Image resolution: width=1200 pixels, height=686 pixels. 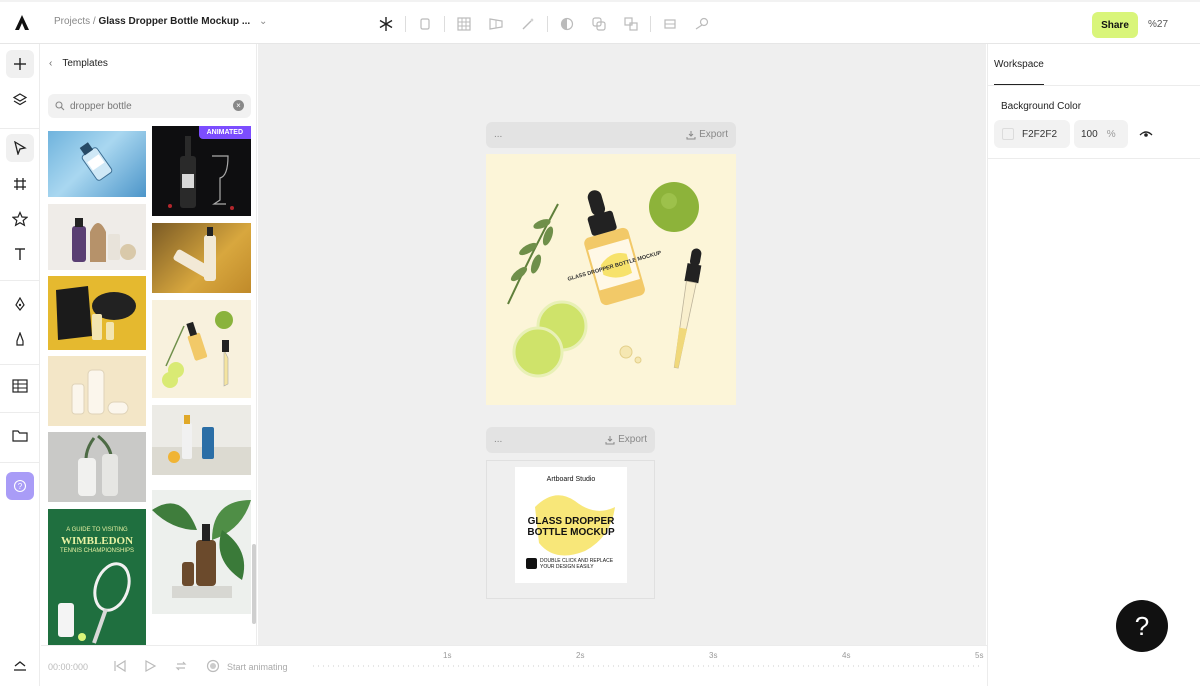 What do you see at coordinates (611, 279) in the screenshot?
I see `artboard-1: GLASS DROPPER BOTTLE MOCKUP` at bounding box center [611, 279].